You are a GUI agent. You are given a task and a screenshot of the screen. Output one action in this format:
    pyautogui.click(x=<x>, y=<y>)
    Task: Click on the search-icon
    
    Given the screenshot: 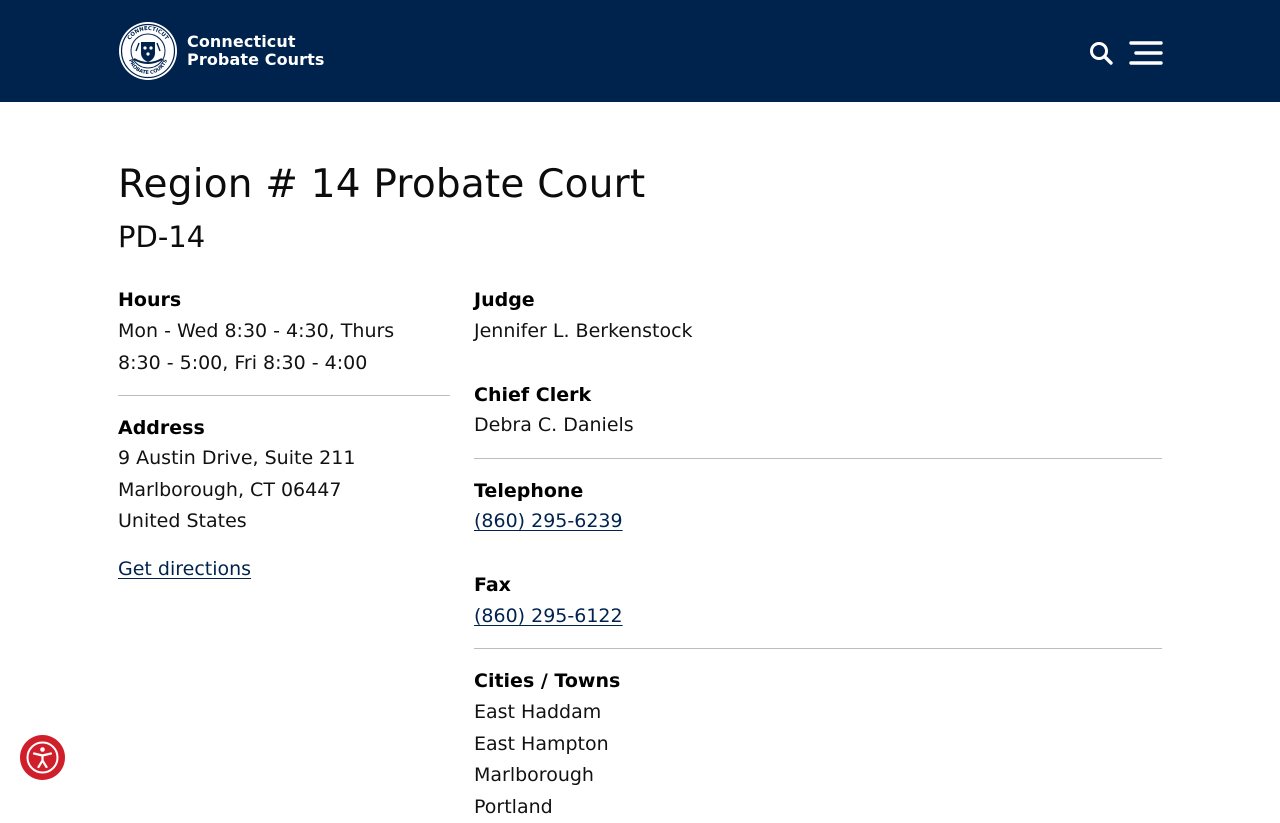 What is the action you would take?
    pyautogui.click(x=1102, y=53)
    